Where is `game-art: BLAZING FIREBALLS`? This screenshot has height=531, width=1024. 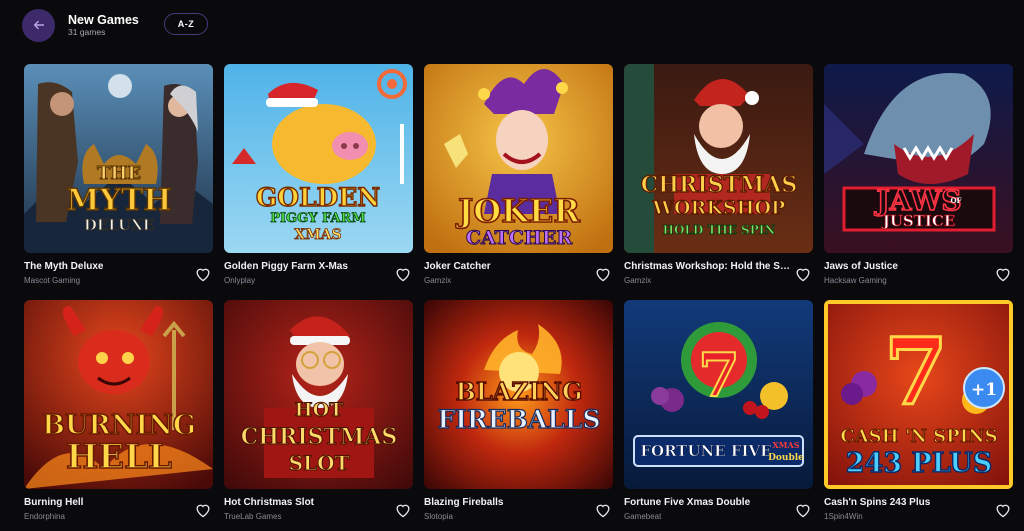
game-art: BLAZING FIREBALLS is located at coordinates (518, 394).